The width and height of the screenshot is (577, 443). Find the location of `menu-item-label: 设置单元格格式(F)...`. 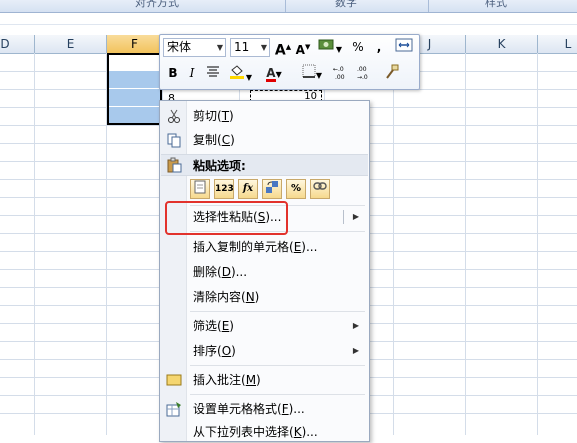

menu-item-label: 设置单元格格式(F)... is located at coordinates (249, 409).